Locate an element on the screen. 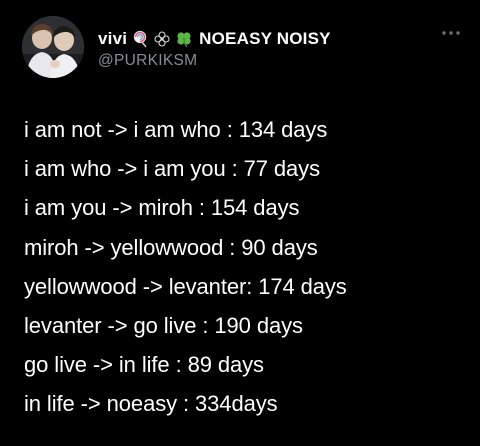  display-name: vivi is located at coordinates (112, 39).